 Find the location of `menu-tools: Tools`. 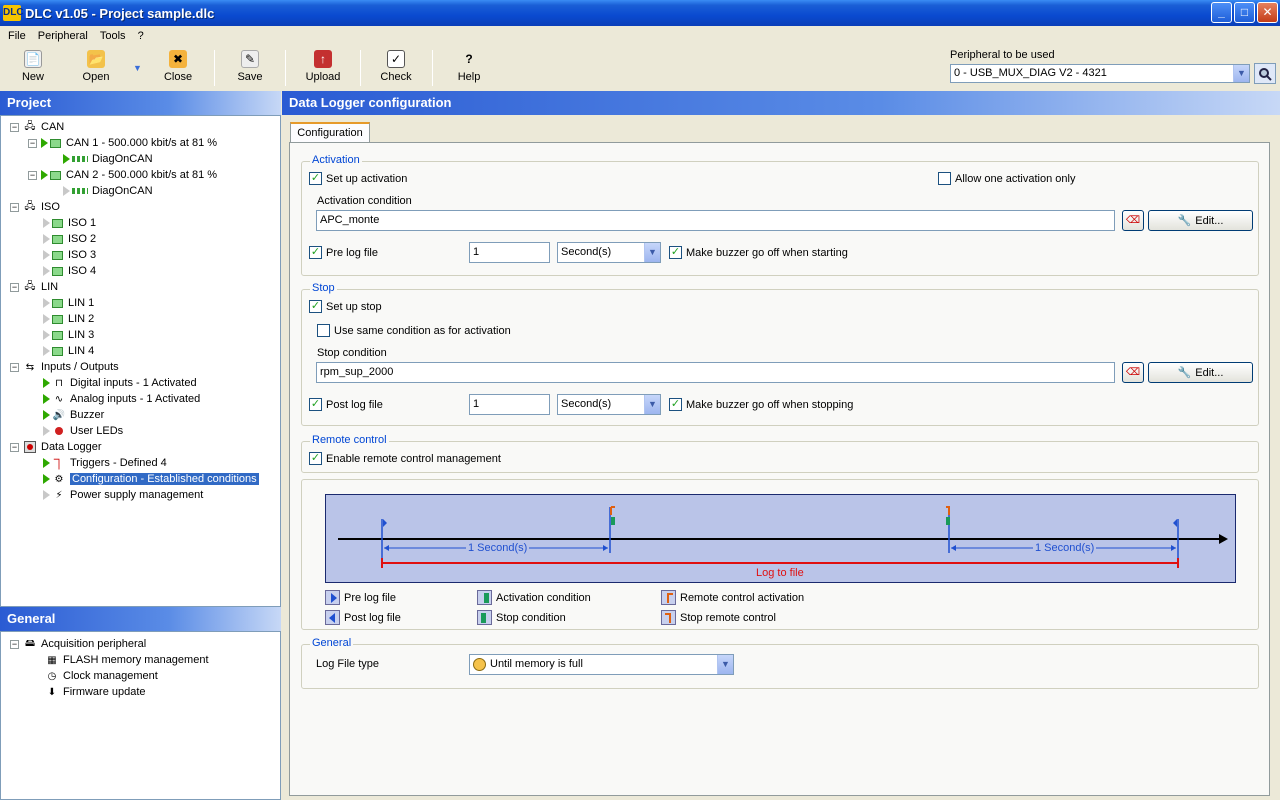

menu-tools: Tools is located at coordinates (113, 36).